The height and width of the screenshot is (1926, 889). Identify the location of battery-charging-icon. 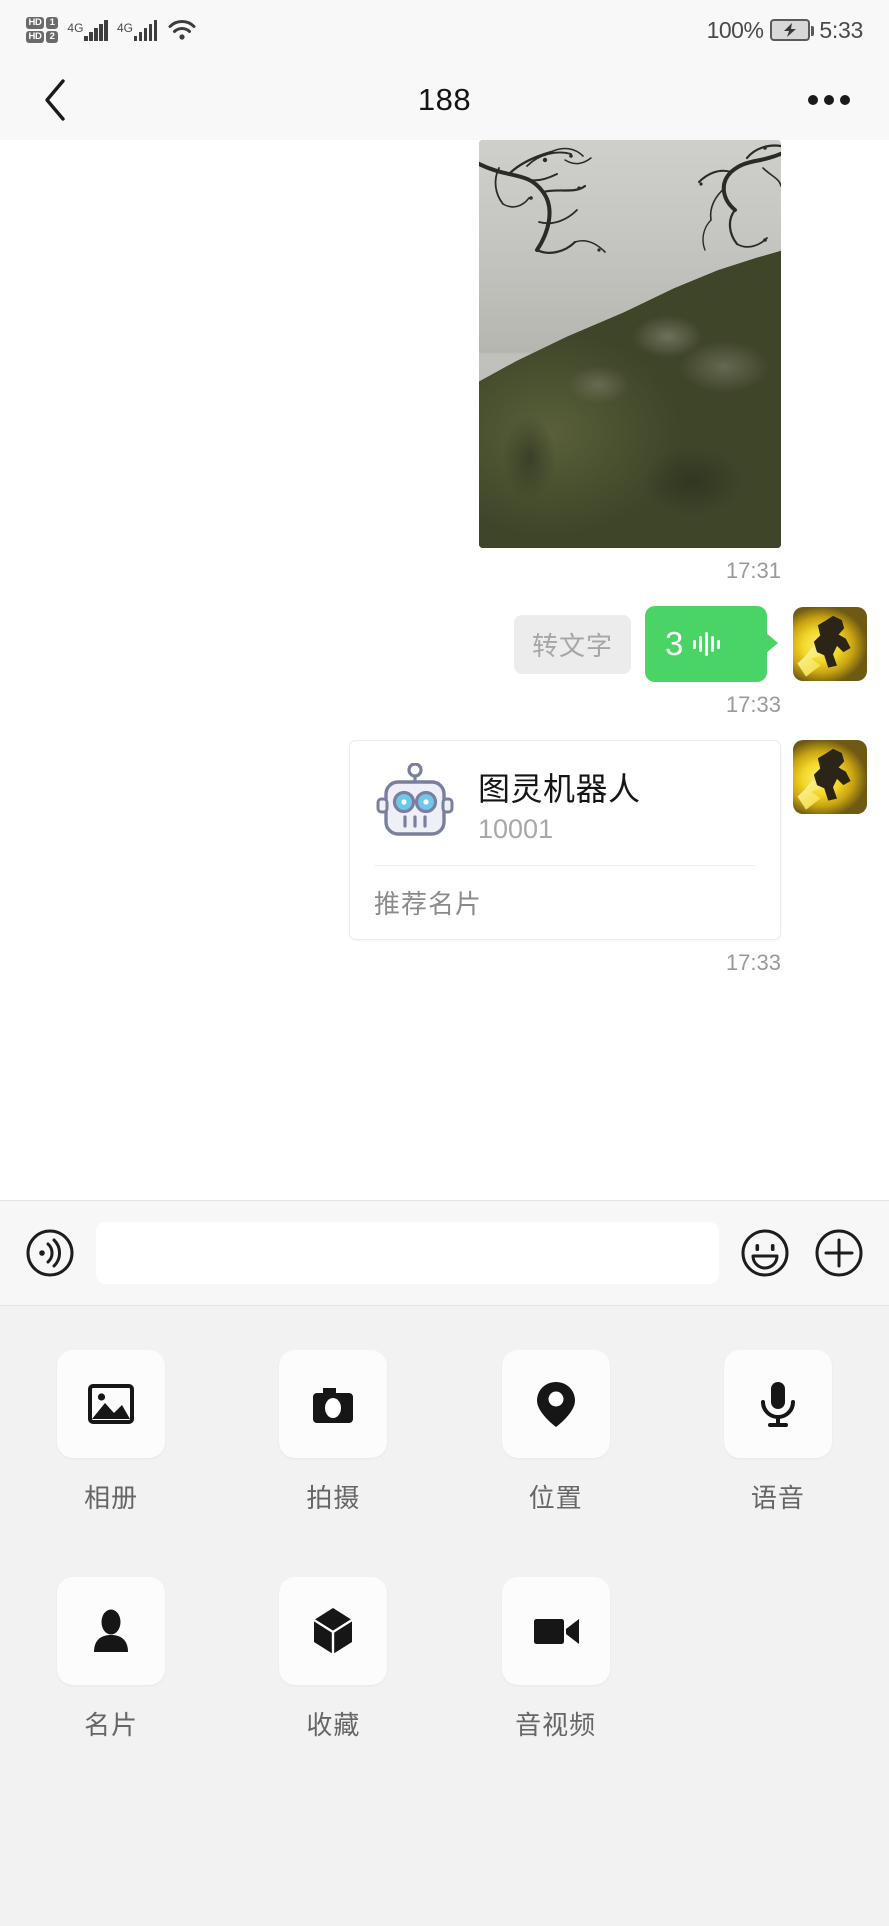
(792, 30).